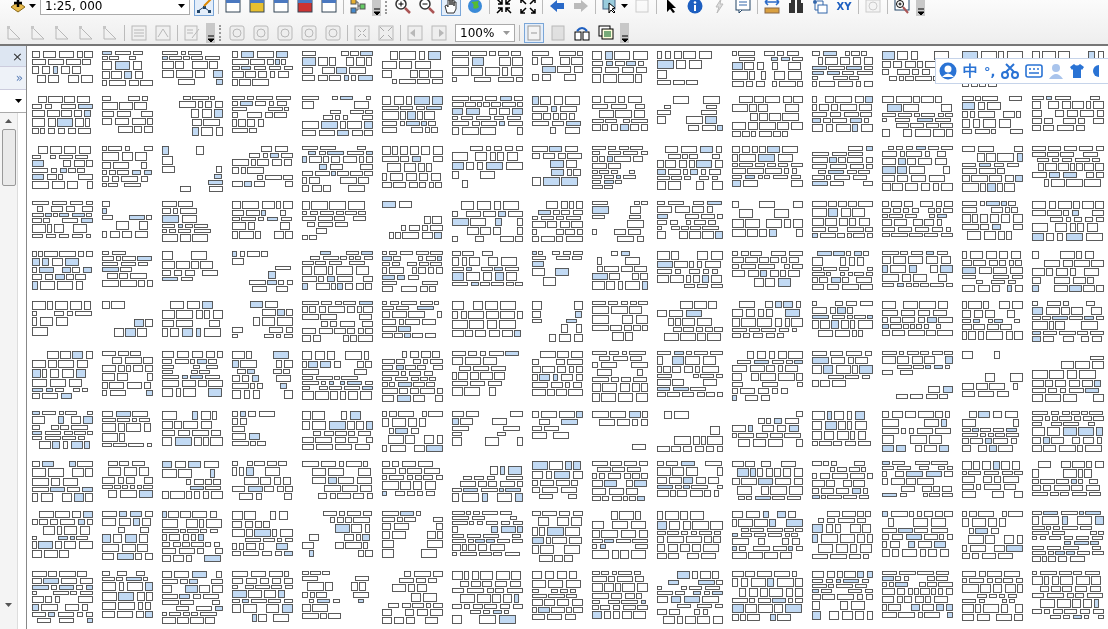 This screenshot has height=629, width=1108. What do you see at coordinates (485, 33) in the screenshot?
I see `zoom-percent-combo: 100%` at bounding box center [485, 33].